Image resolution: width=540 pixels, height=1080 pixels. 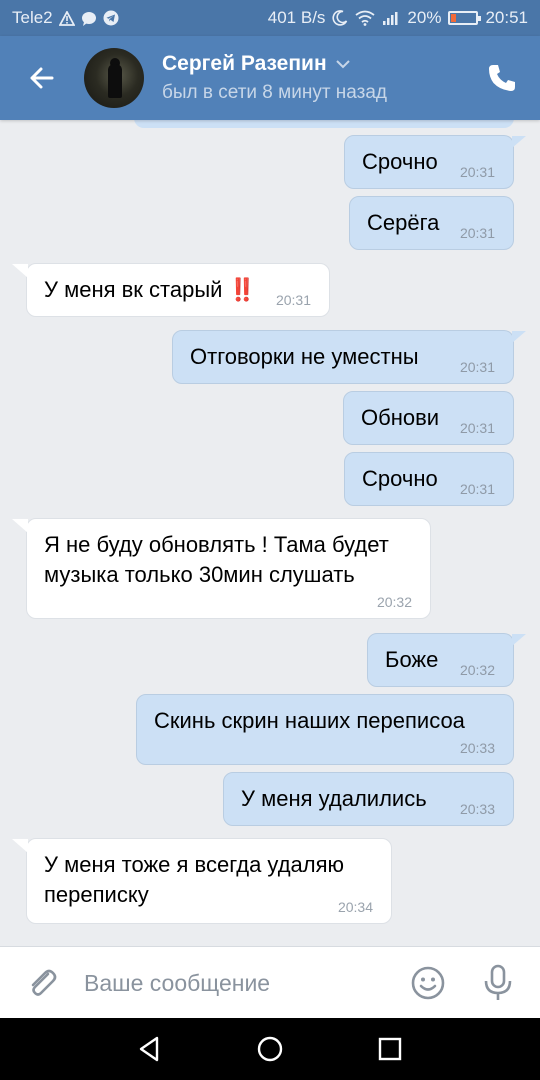 What do you see at coordinates (403, 222) in the screenshot?
I see `message-text: Серёга` at bounding box center [403, 222].